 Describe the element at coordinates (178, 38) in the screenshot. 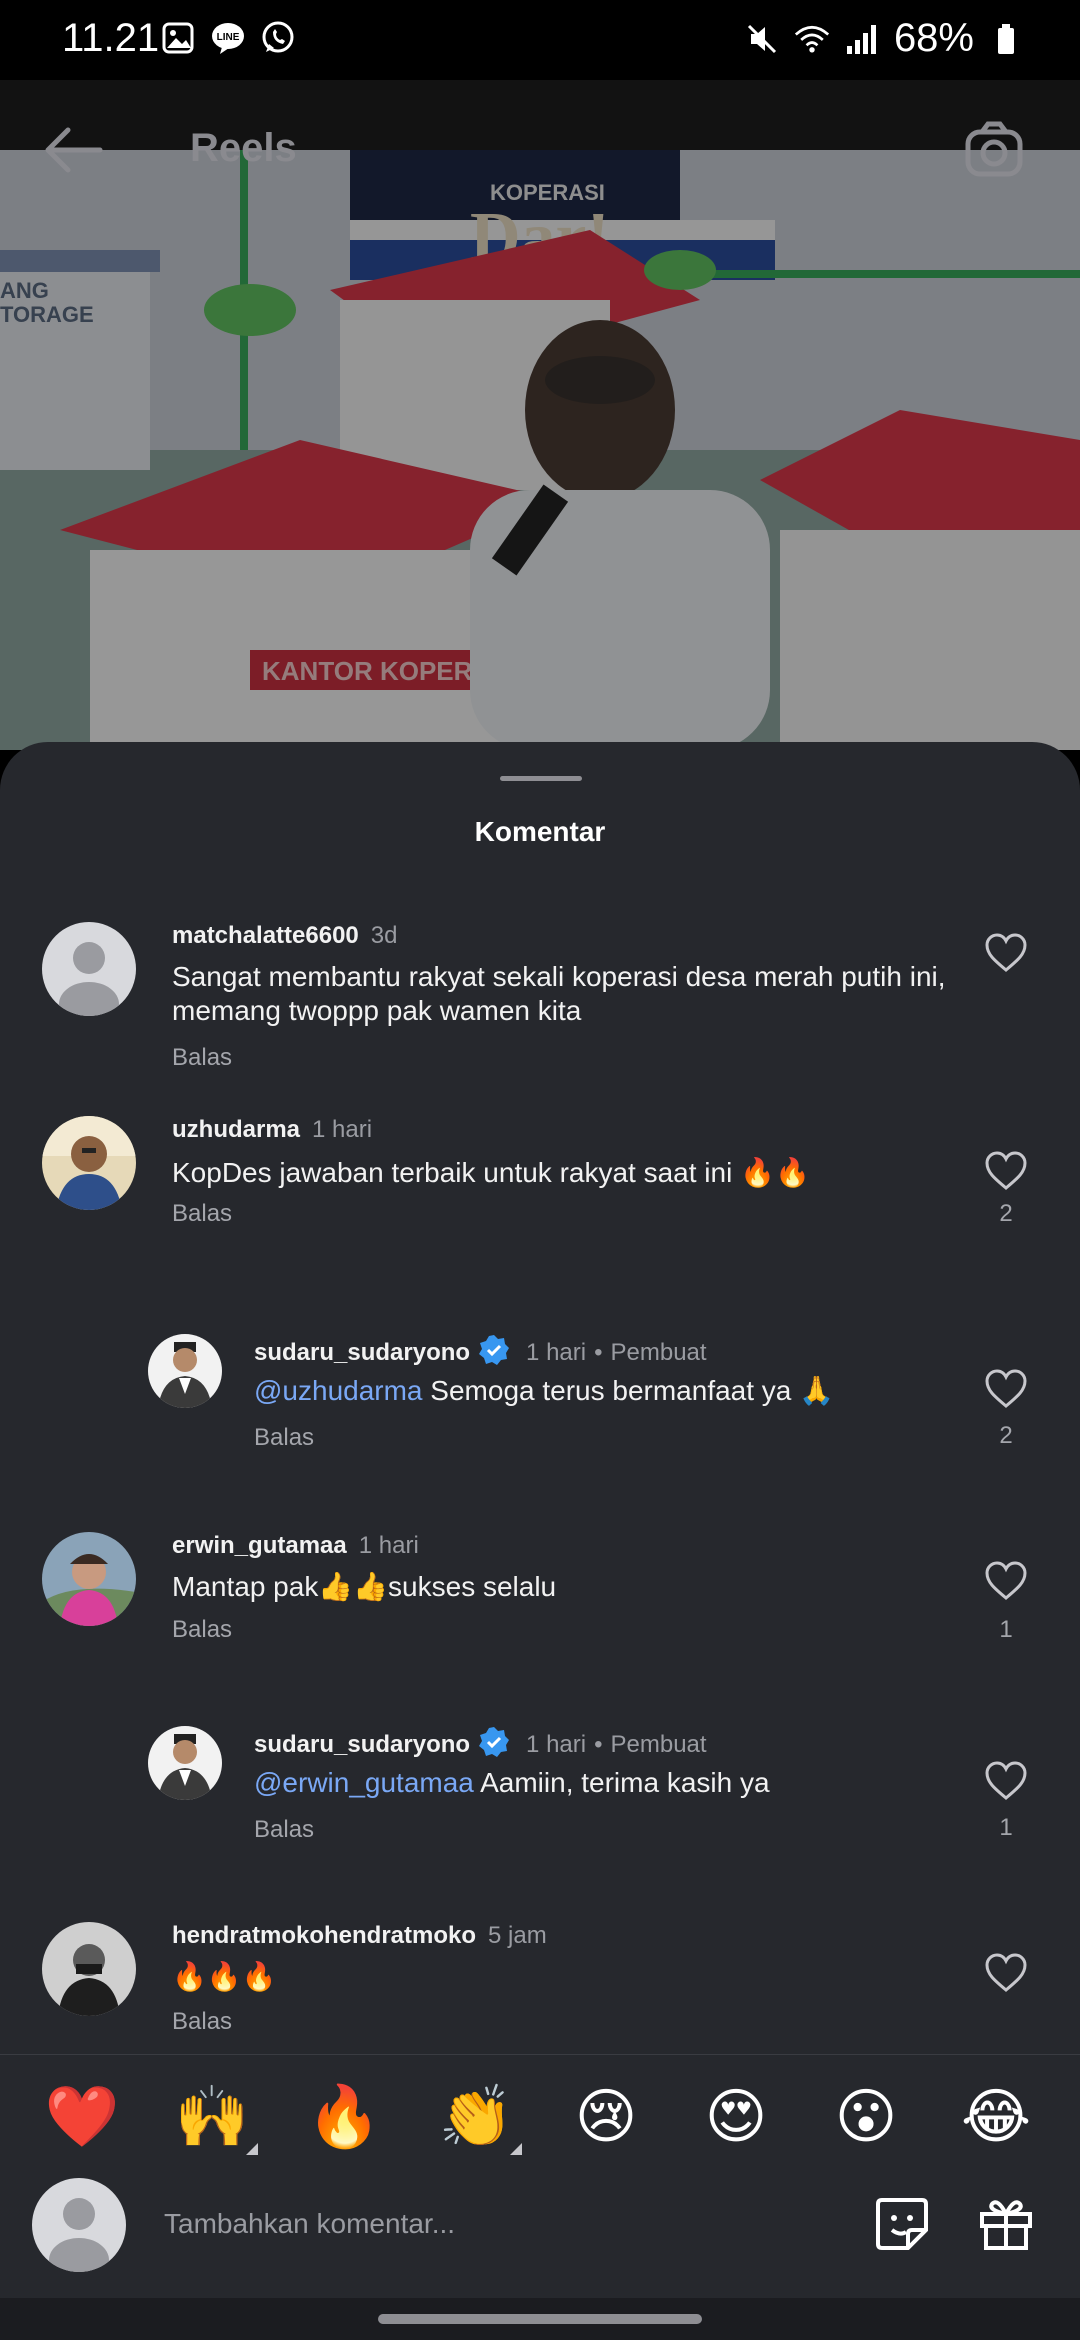

I see `gallery-icon` at that location.